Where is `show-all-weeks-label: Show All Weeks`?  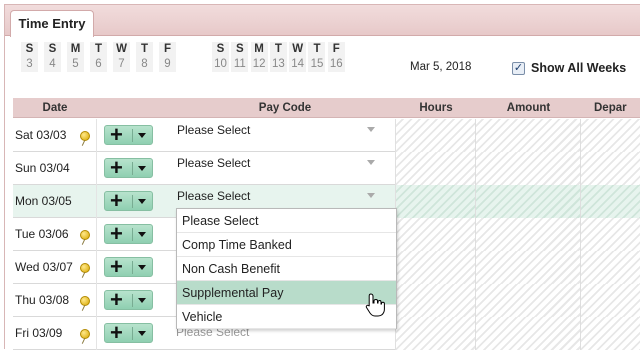 show-all-weeks-label: Show All Weeks is located at coordinates (579, 68).